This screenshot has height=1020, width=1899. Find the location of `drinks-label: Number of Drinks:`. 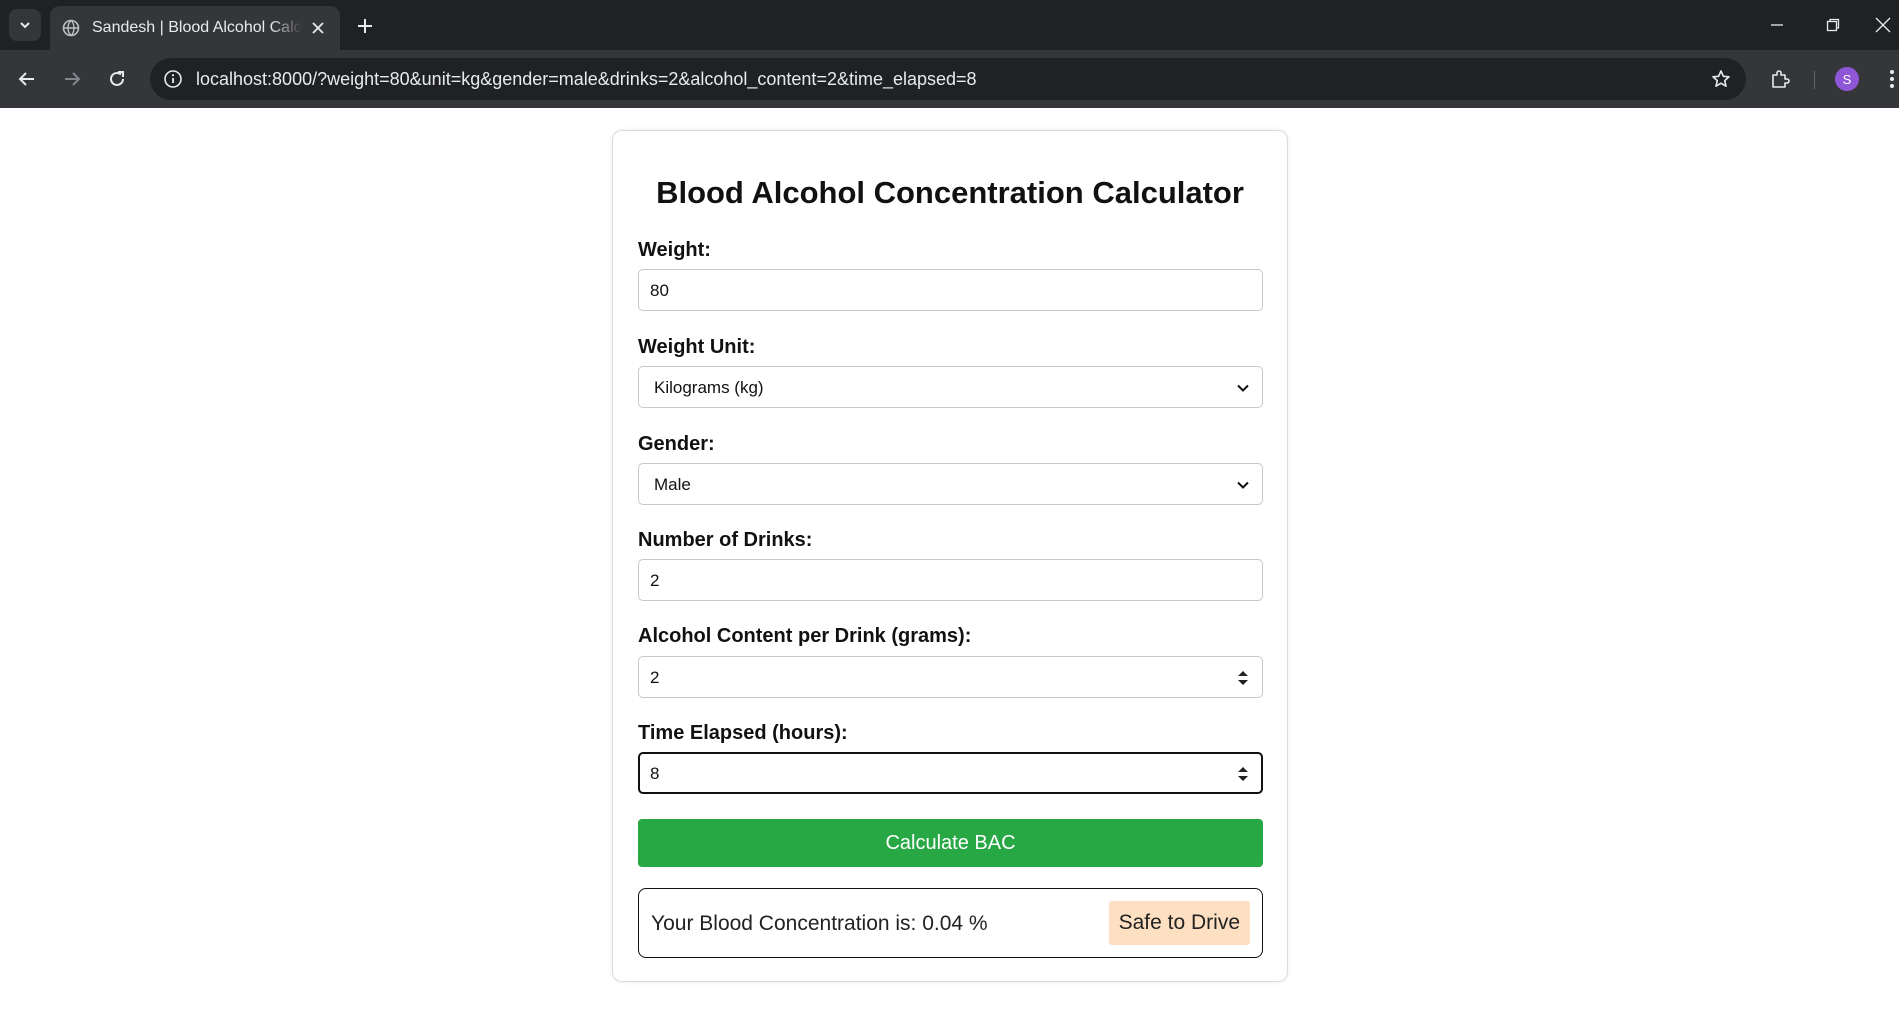

drinks-label: Number of Drinks: is located at coordinates (725, 540).